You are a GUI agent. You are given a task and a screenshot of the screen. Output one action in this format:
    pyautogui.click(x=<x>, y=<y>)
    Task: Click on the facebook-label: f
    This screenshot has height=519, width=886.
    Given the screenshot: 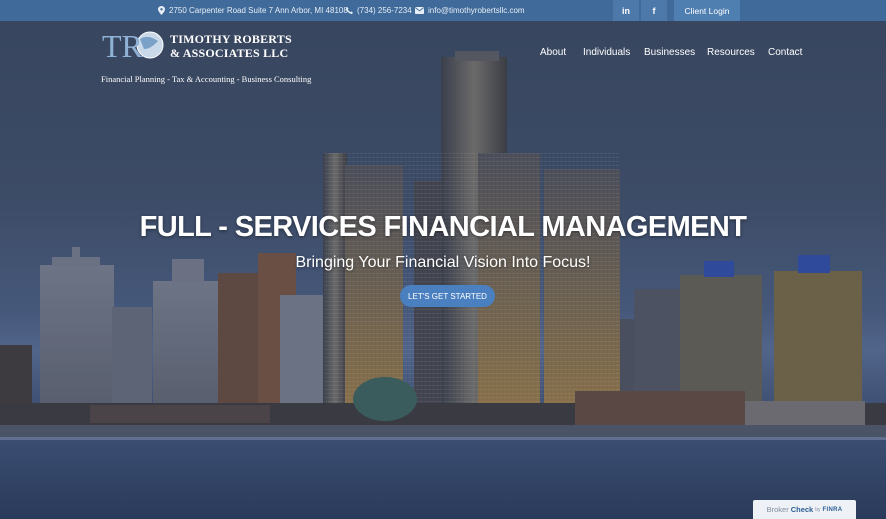 What is the action you would take?
    pyautogui.click(x=654, y=10)
    